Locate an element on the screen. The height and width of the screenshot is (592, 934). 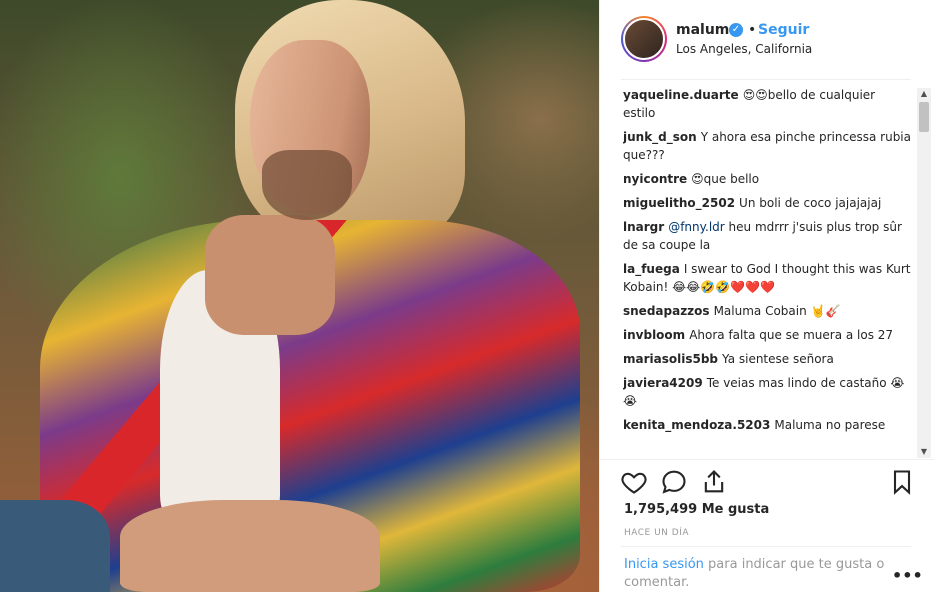
comment-item: miguelitho_2502 Un boli de coco jajajajaj is located at coordinates (767, 203).